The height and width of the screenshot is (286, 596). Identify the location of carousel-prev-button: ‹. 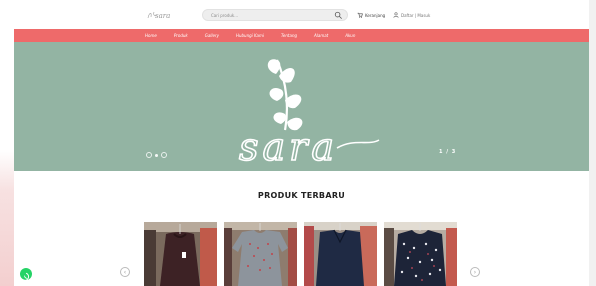
(125, 272).